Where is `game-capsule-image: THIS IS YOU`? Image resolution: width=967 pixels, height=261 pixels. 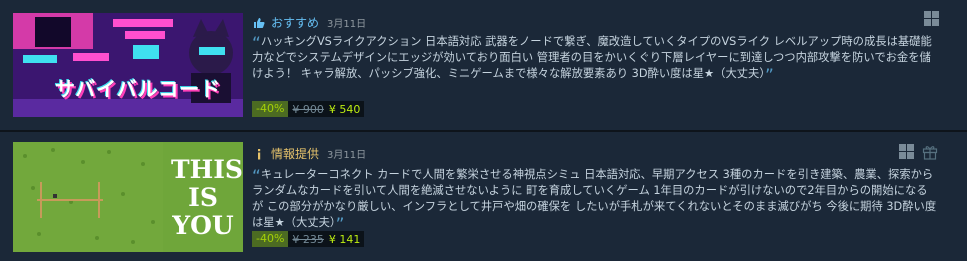
game-capsule-image: THIS IS YOU is located at coordinates (128, 197).